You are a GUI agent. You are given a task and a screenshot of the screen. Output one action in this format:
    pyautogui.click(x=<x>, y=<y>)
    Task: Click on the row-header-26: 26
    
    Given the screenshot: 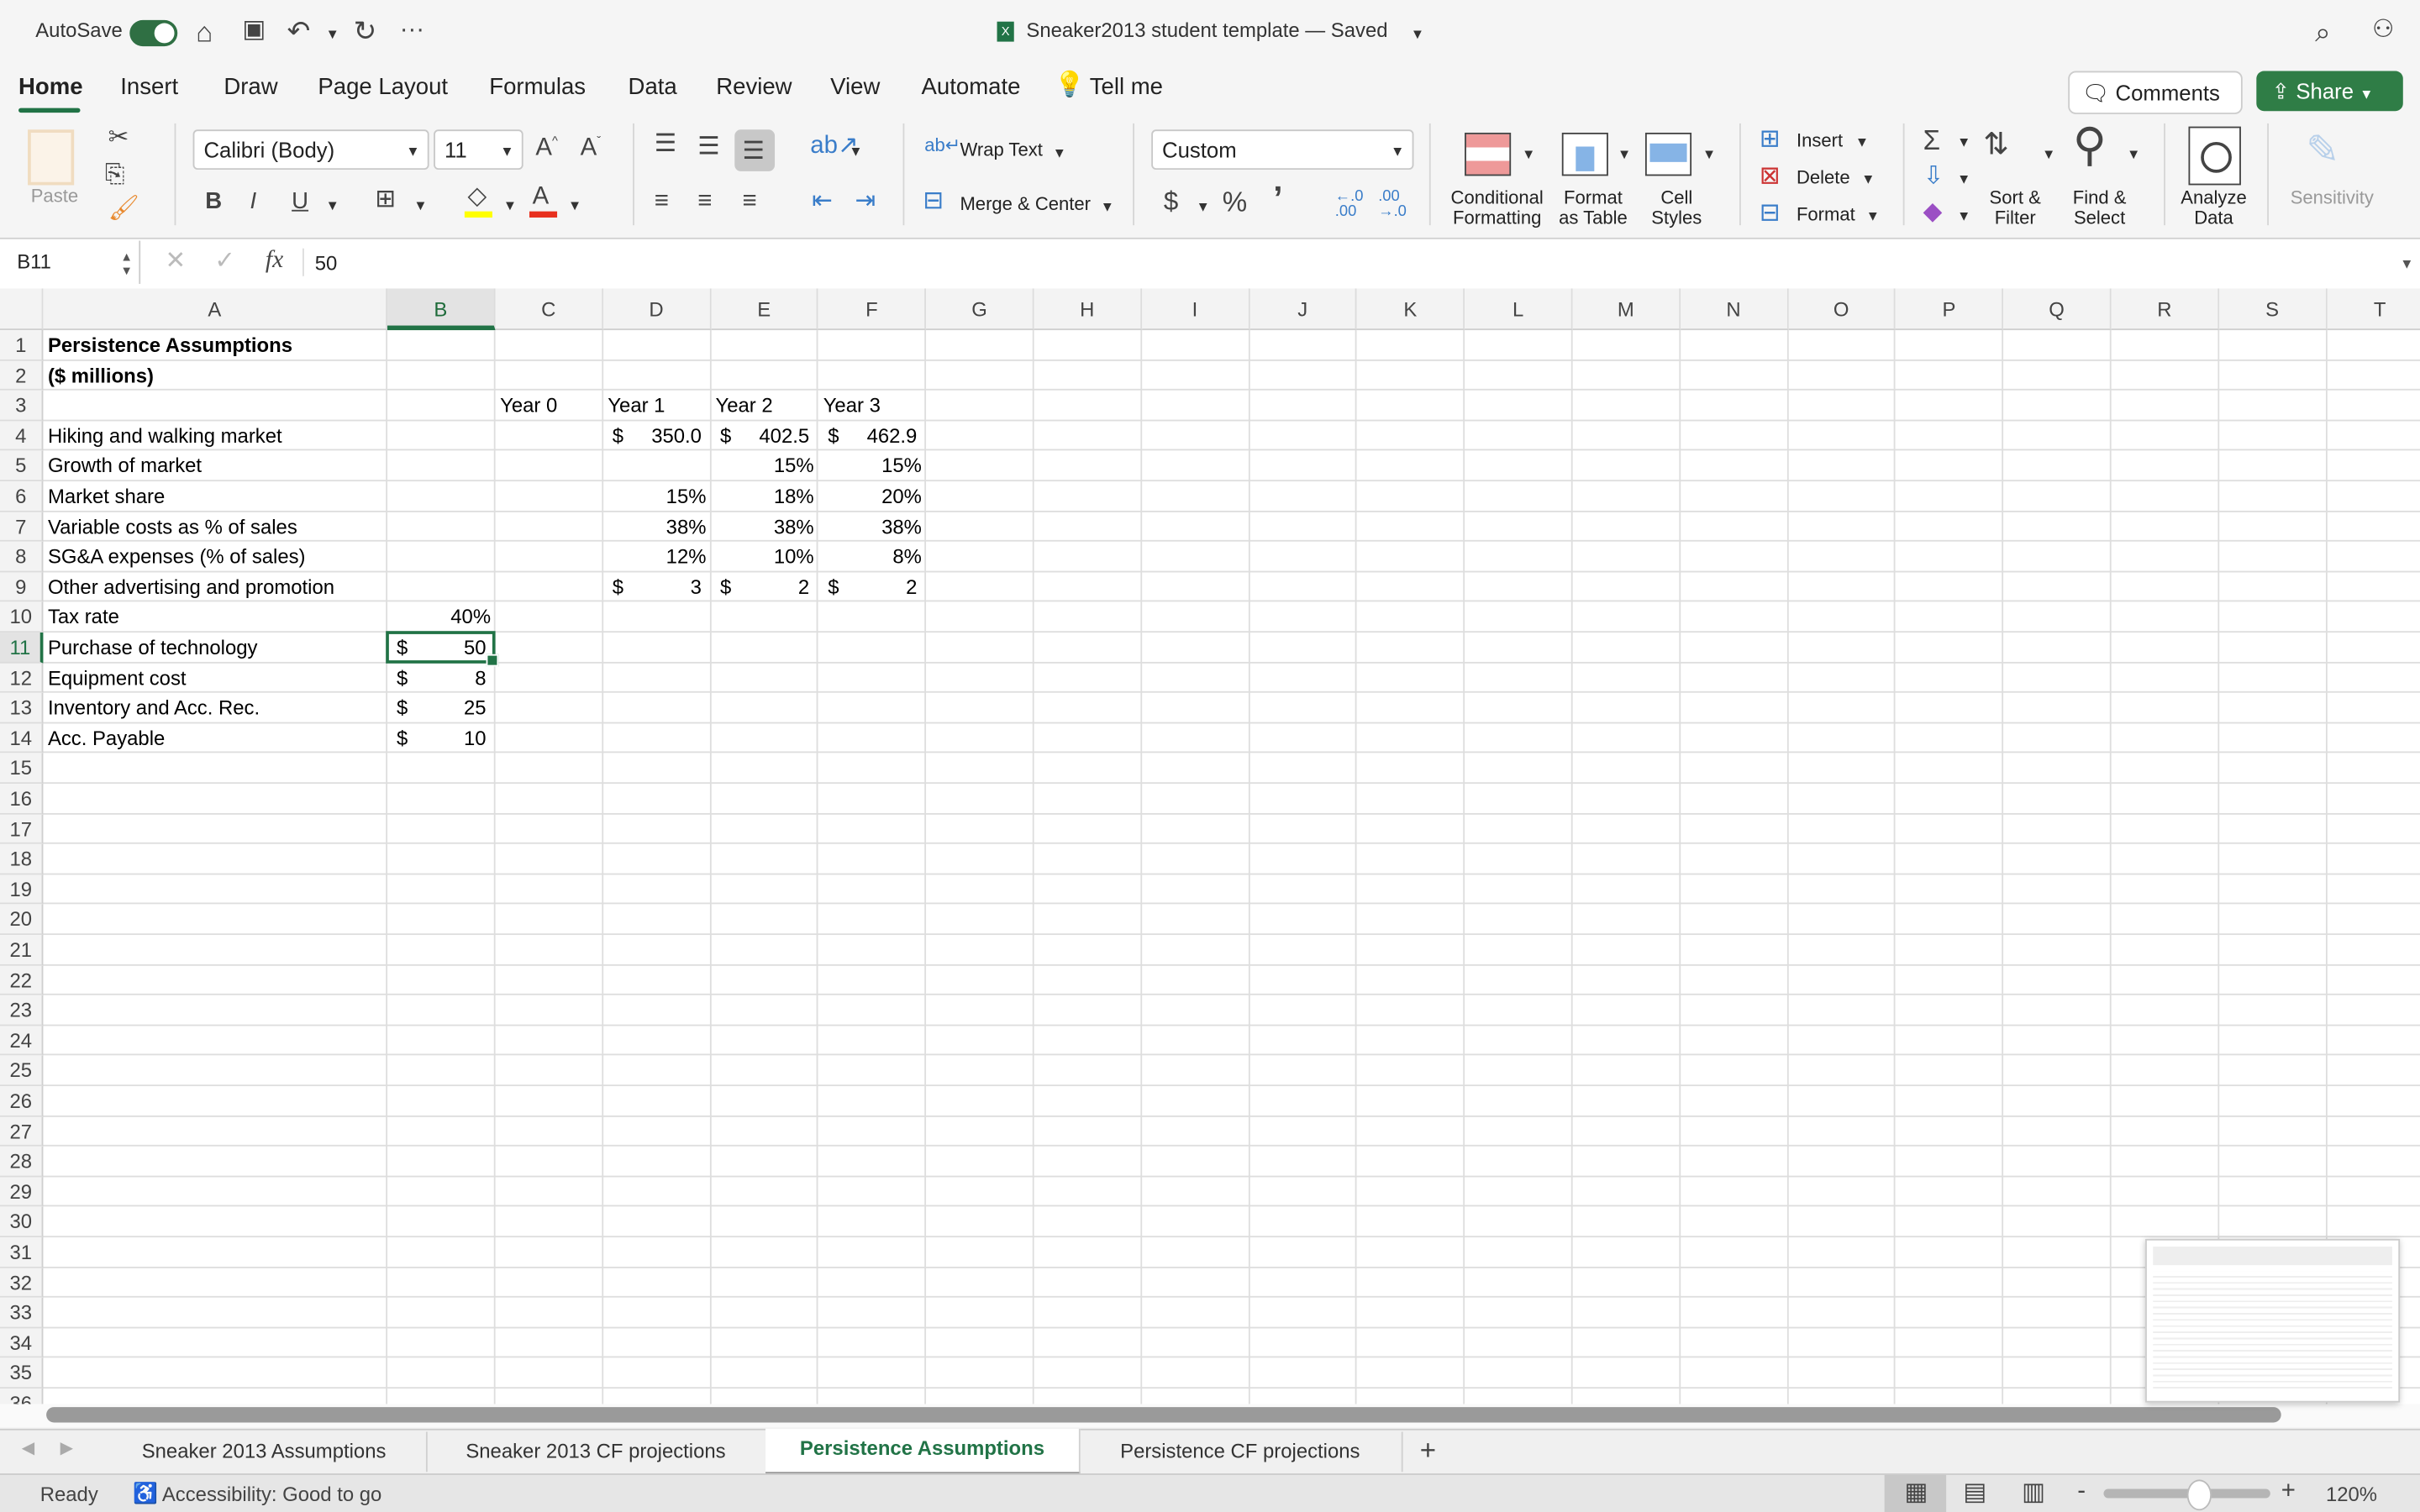 What is the action you would take?
    pyautogui.click(x=22, y=1101)
    